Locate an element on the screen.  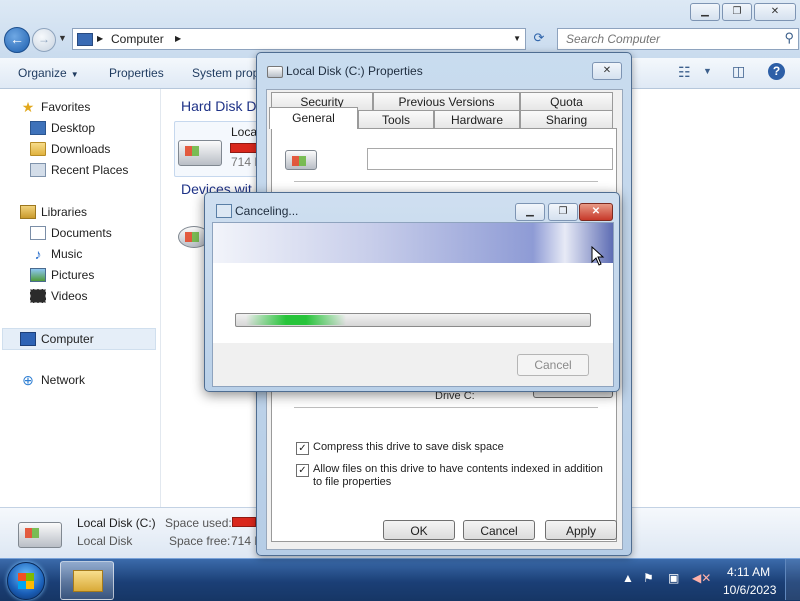
compress-checkbox-row: ✓ Compress this drive to save disk space is located at coordinates (400, 448).